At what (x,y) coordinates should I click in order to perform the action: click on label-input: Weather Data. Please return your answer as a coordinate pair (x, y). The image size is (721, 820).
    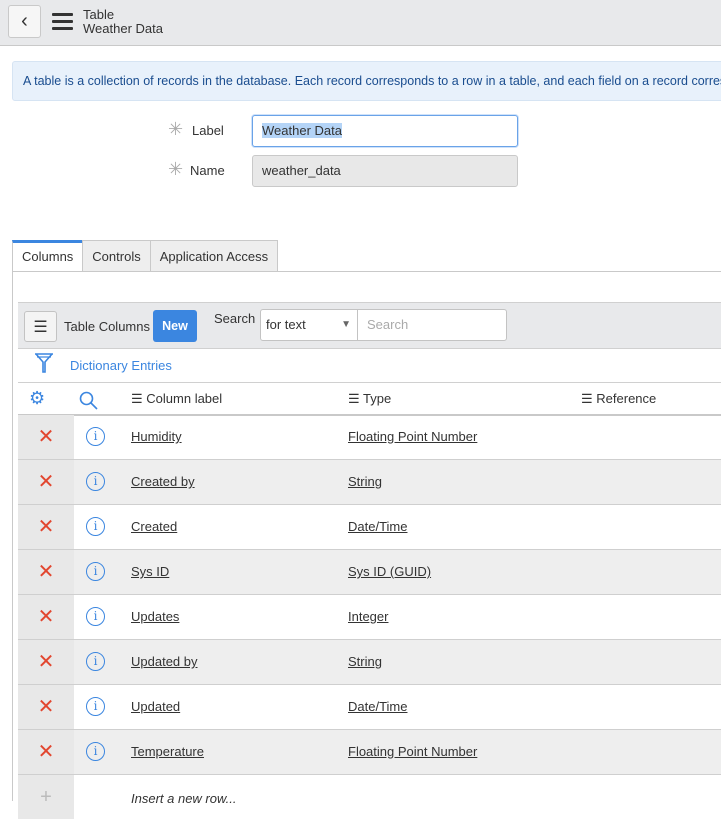
    Looking at the image, I should click on (385, 131).